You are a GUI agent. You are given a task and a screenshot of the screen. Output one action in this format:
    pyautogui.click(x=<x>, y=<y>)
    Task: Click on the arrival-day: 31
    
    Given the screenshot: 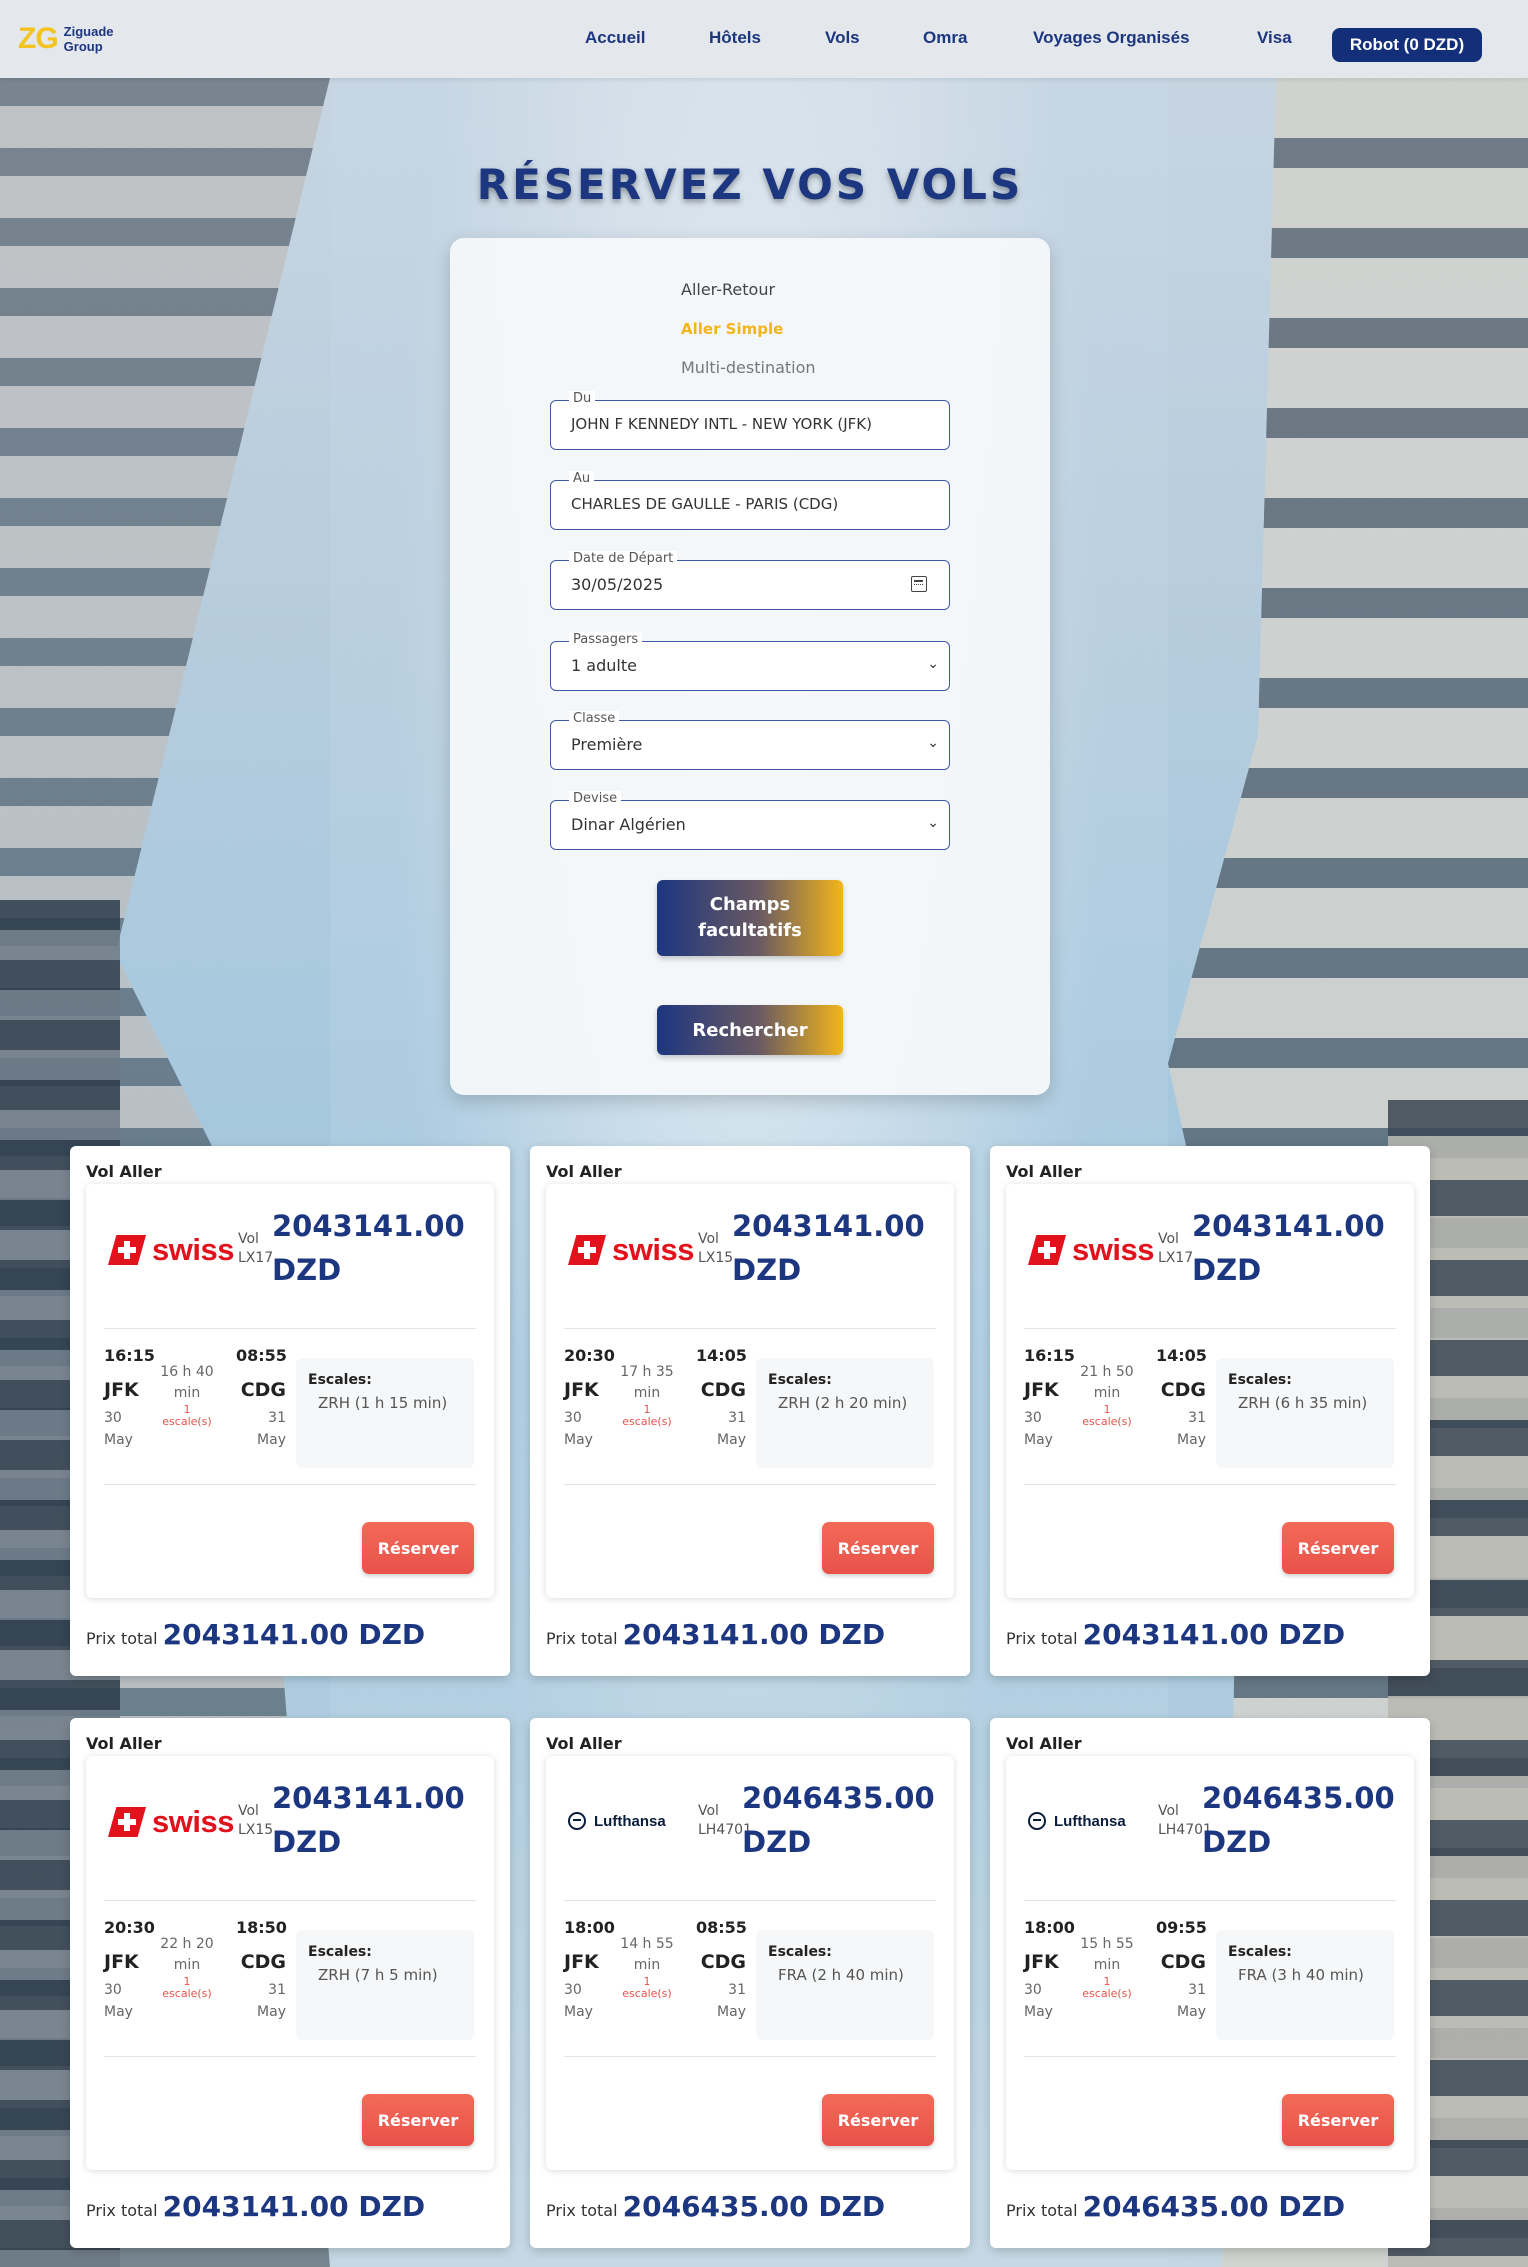 What is the action you would take?
    pyautogui.click(x=1197, y=1990)
    